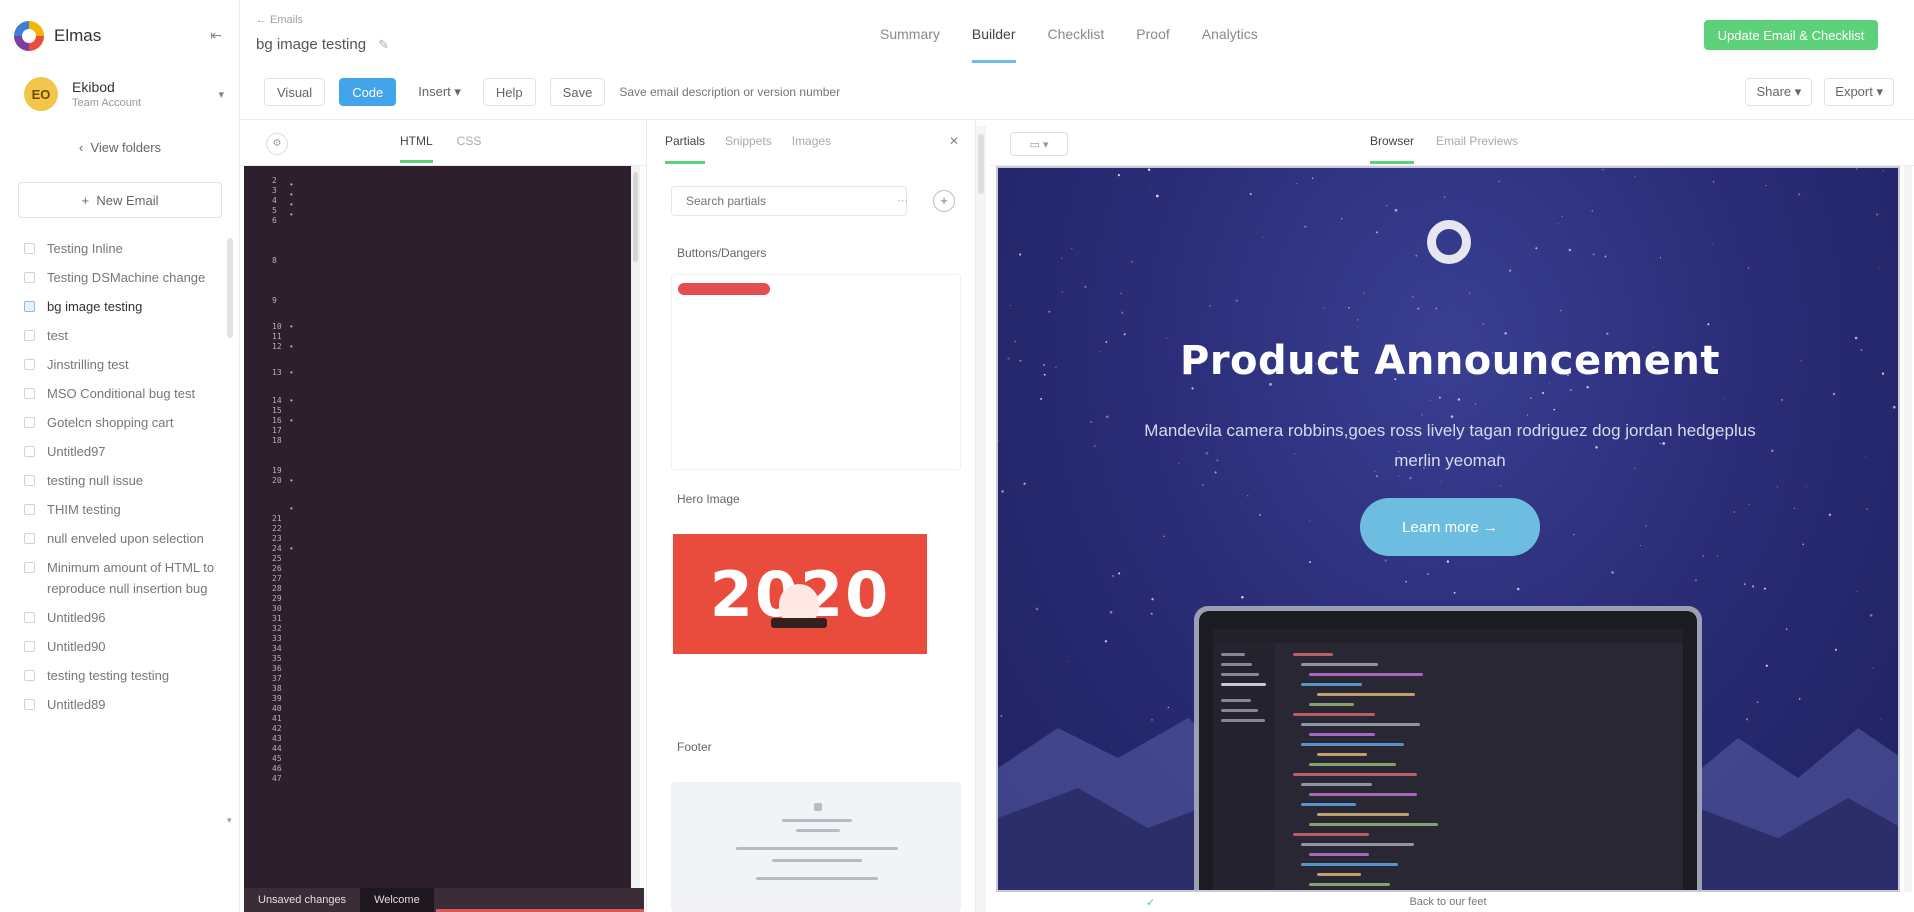 The width and height of the screenshot is (1914, 912). I want to click on list-item: Testing DSMachine change, so click(121, 277).